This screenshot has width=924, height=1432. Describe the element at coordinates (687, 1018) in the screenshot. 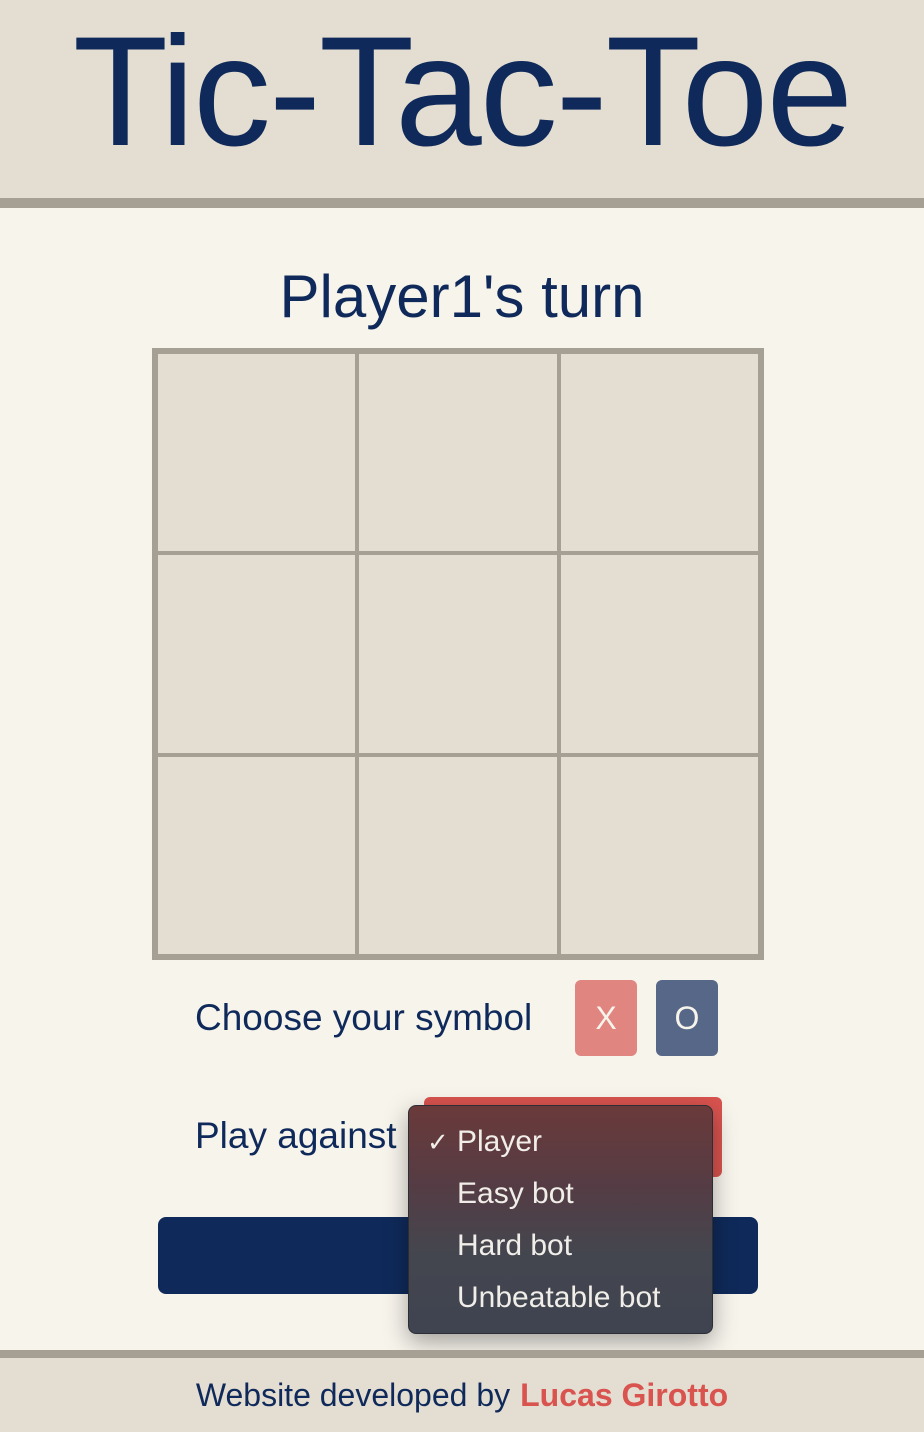

I see `symbol-o-button: O` at that location.